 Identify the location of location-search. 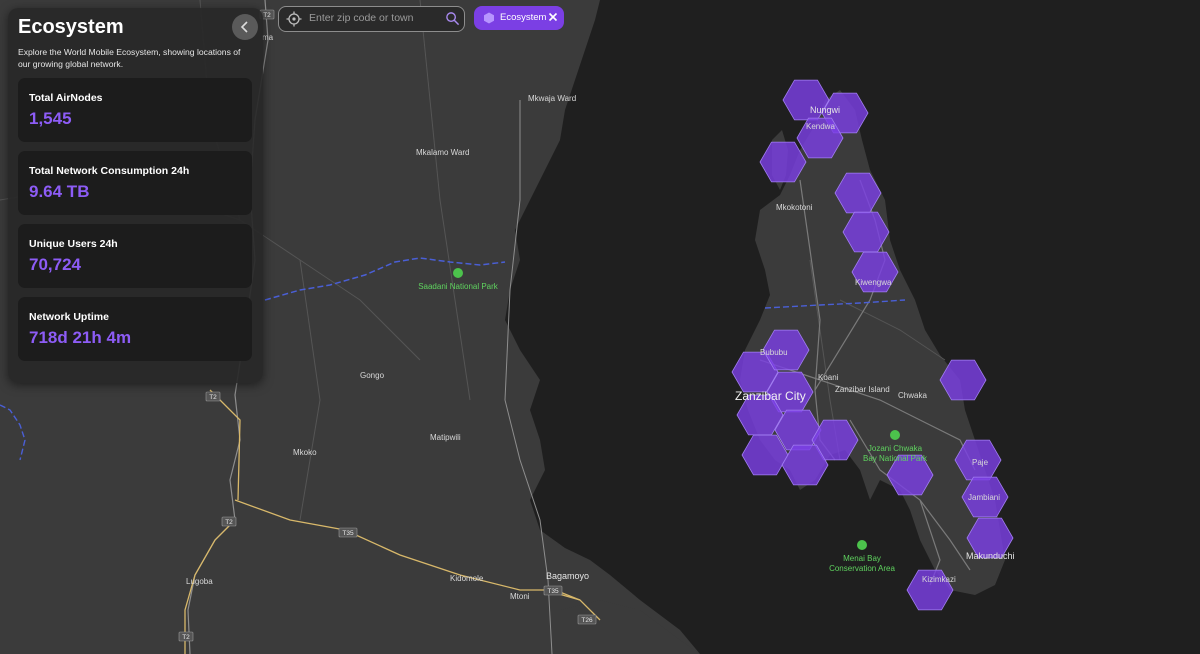
(371, 19).